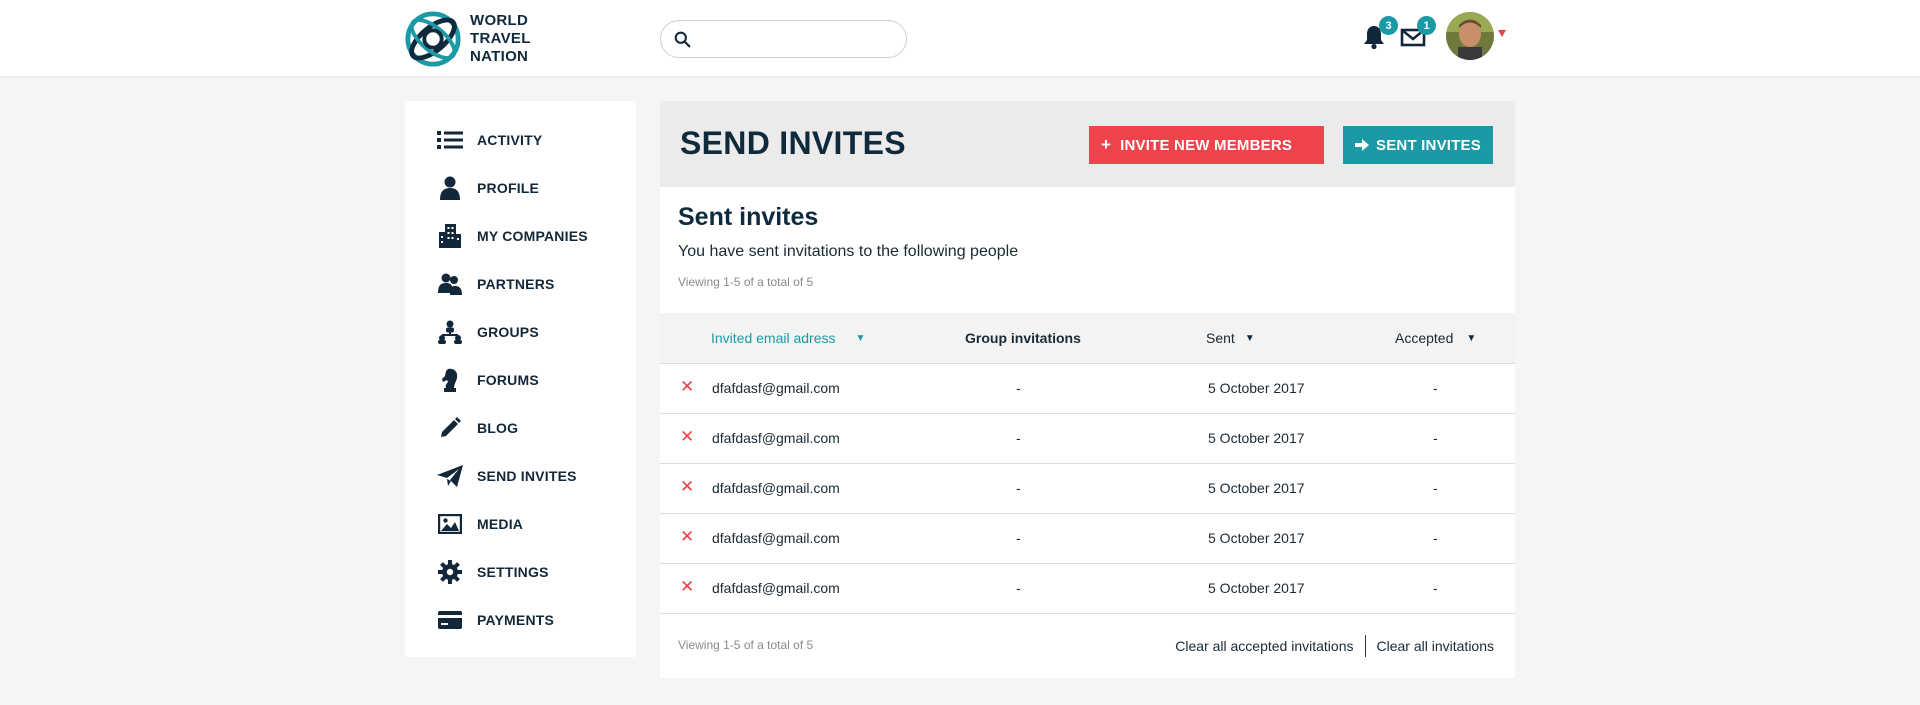  Describe the element at coordinates (682, 39) in the screenshot. I see `search-icon` at that location.